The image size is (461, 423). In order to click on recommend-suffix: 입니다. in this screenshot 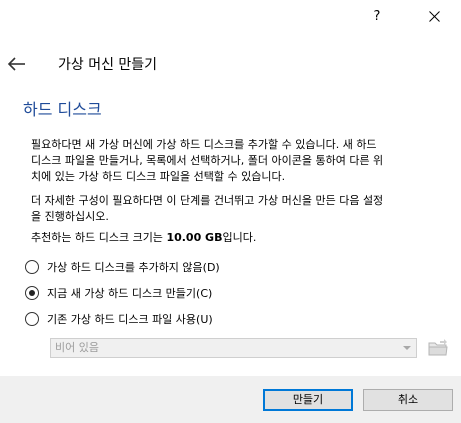, I will do `click(239, 237)`.